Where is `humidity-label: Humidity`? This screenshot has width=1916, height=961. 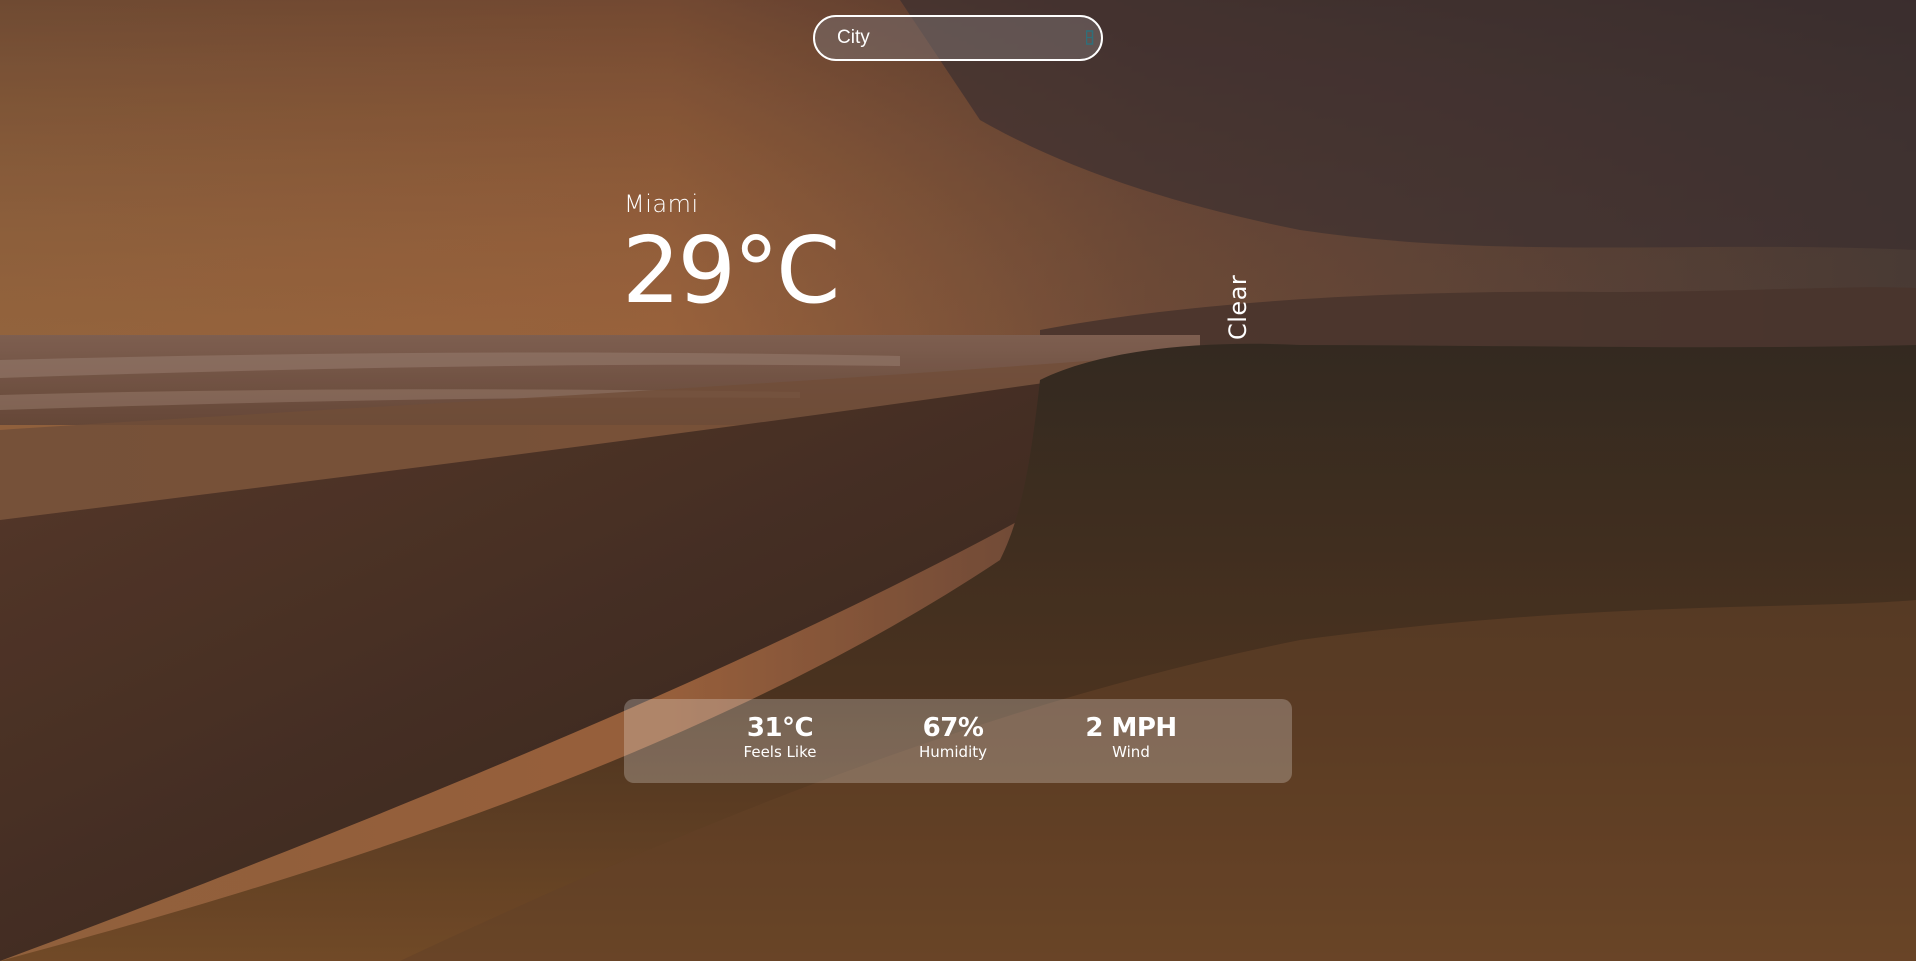 humidity-label: Humidity is located at coordinates (953, 752).